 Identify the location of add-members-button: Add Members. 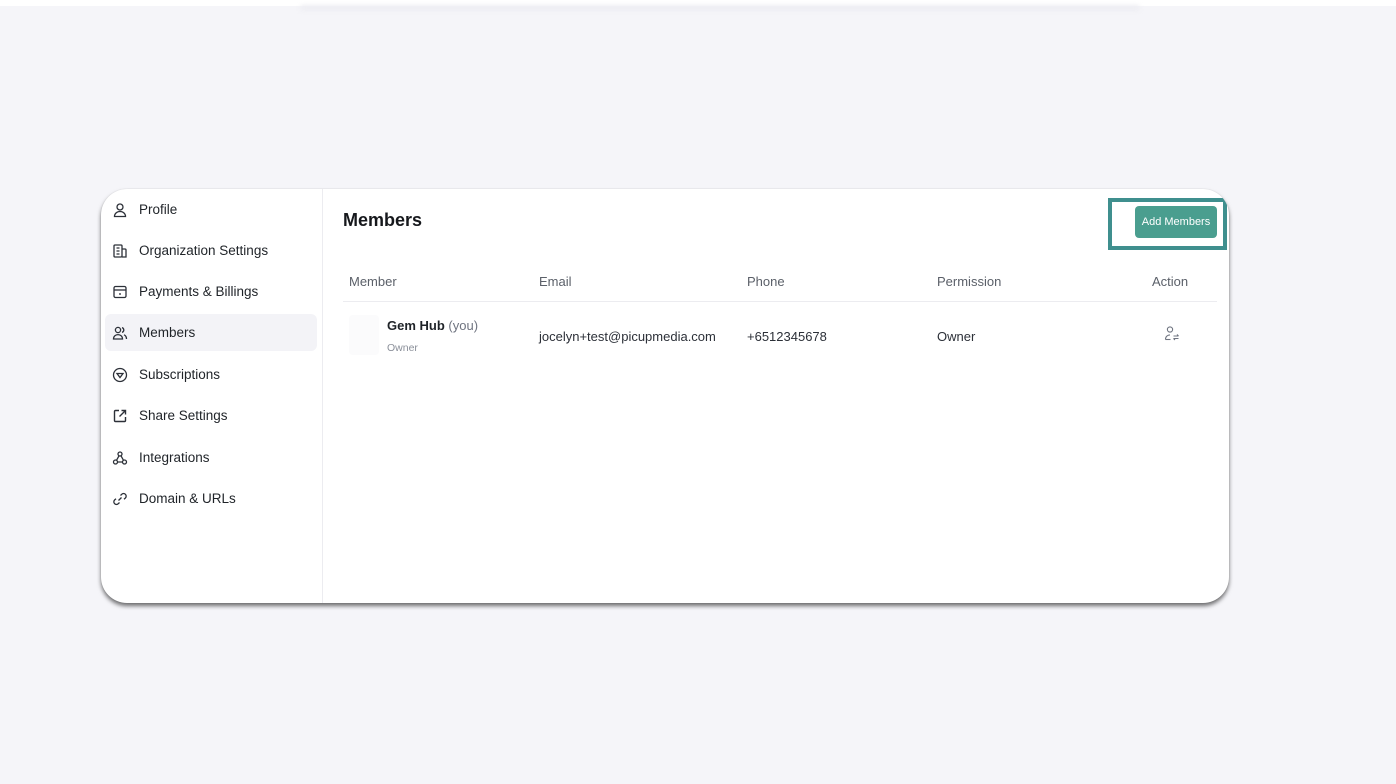
(1176, 222).